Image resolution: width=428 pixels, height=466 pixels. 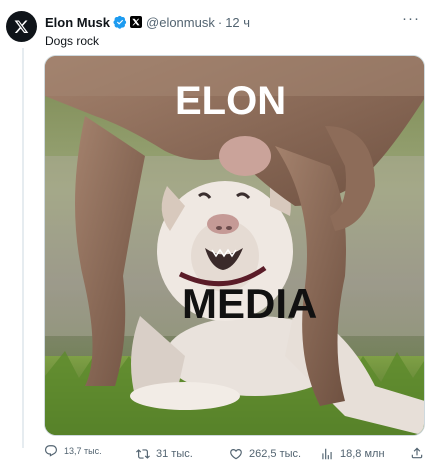 I want to click on views-count: 18,8 млн, so click(x=362, y=454).